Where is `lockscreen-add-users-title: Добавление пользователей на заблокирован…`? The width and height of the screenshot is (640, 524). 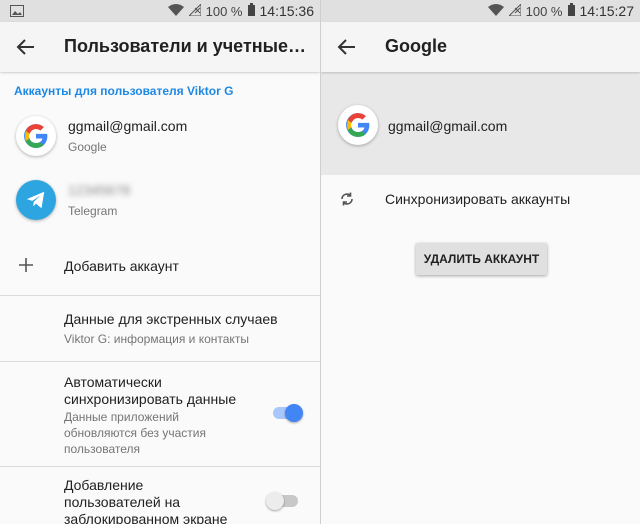
lockscreen-add-users-title: Добавление пользователей на заблокирован… is located at coordinates (146, 500).